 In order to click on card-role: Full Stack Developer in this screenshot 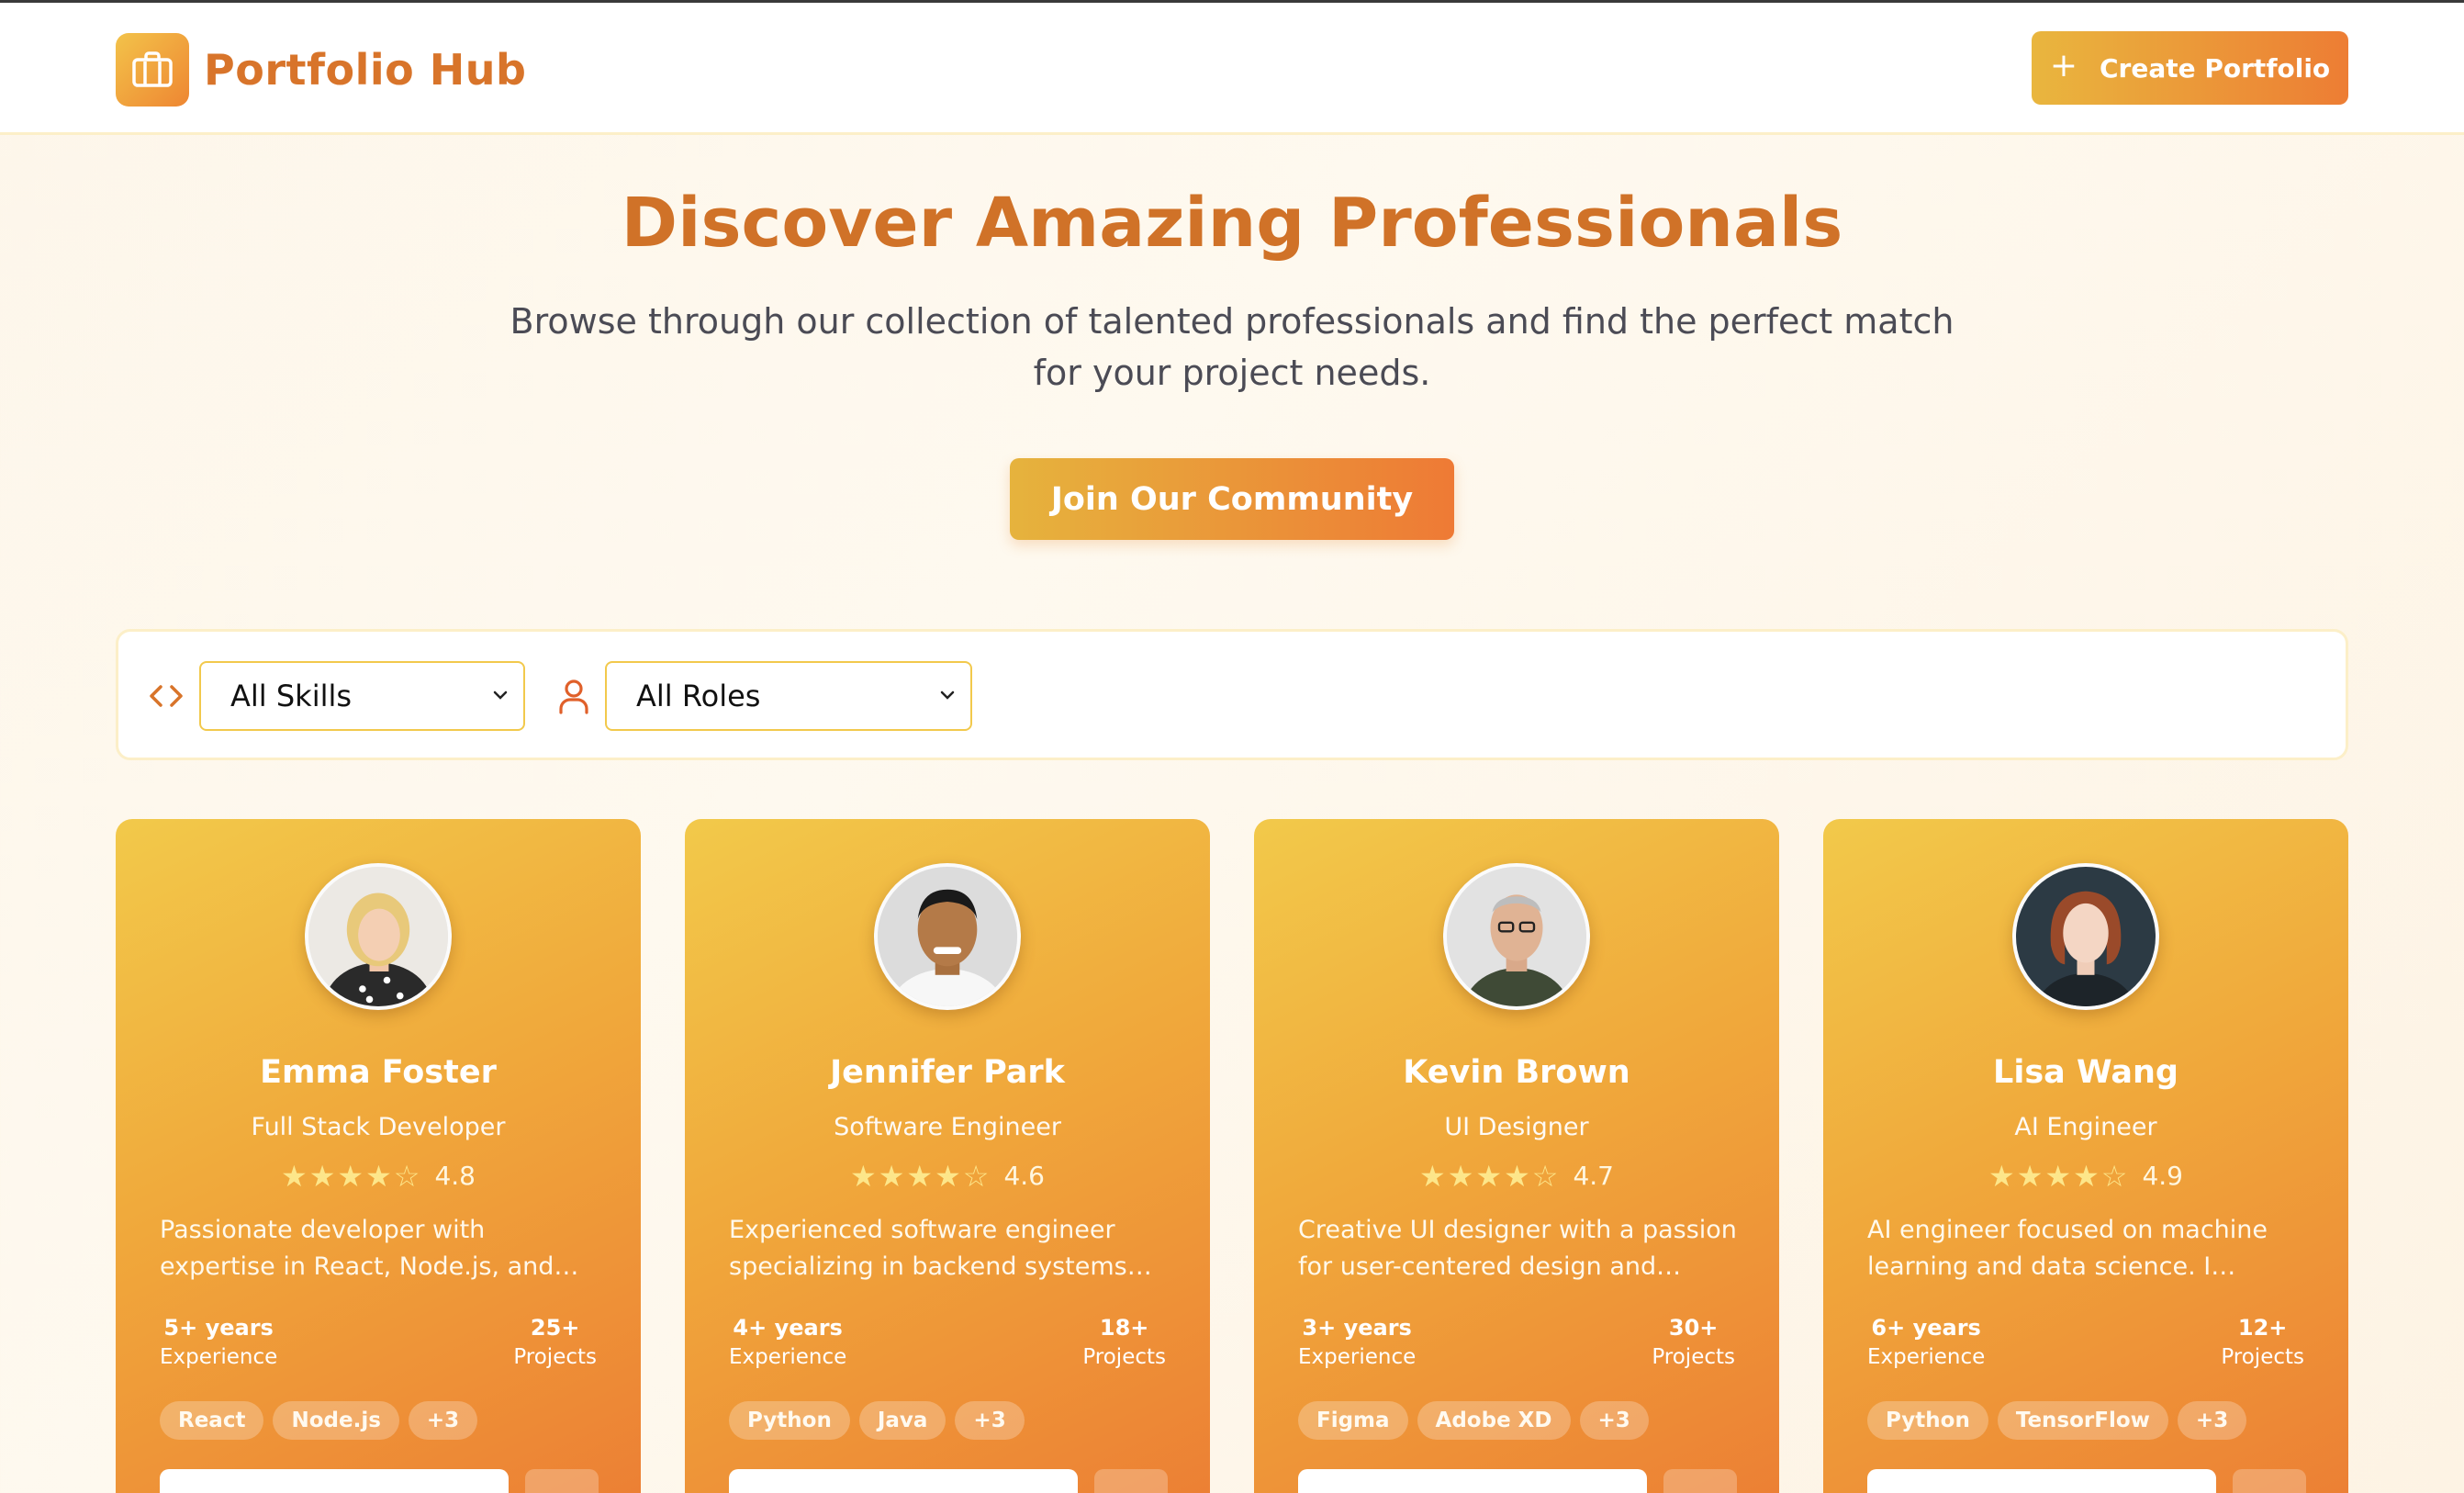, I will do `click(378, 1127)`.